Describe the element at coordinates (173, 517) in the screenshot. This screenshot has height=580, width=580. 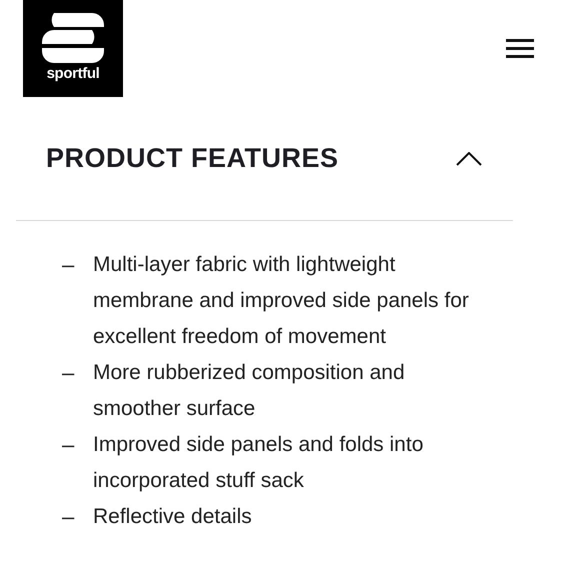
I see `feature-text: Reflective details` at that location.